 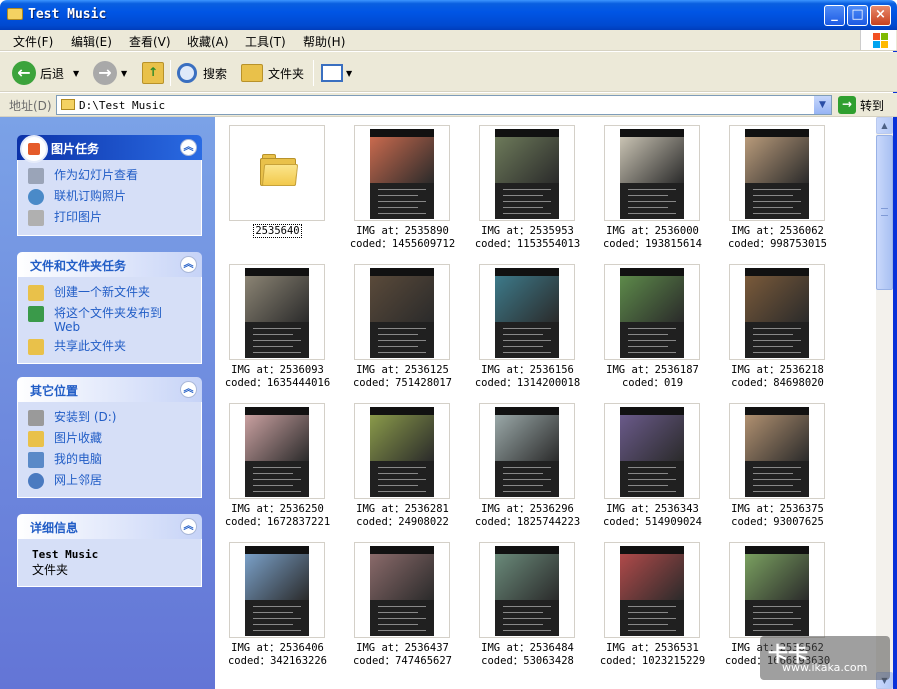 I want to click on image-item: IMG at：2536250 coded：1672837221, so click(x=277, y=469).